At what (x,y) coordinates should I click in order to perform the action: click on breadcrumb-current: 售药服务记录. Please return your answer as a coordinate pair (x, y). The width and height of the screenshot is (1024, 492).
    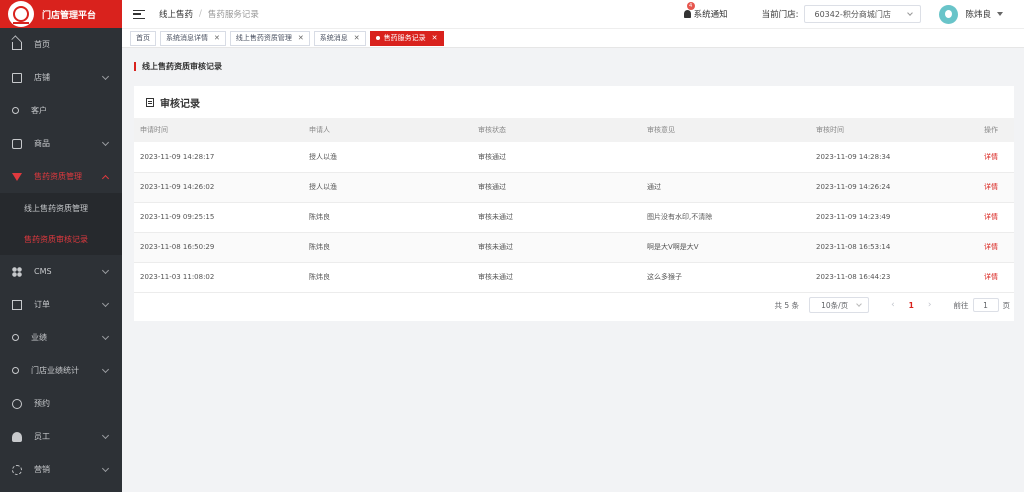
    Looking at the image, I should click on (233, 15).